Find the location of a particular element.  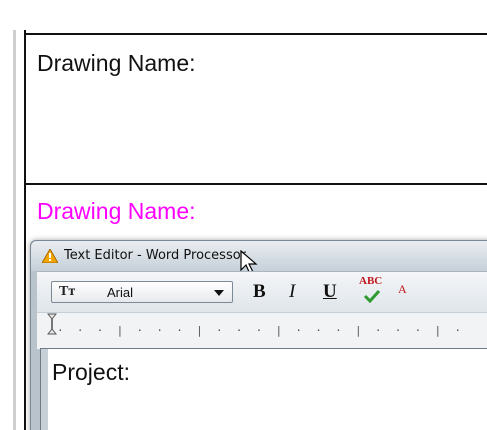

drawing-name-label-highlighted: Drawing Name: is located at coordinates (116, 211).